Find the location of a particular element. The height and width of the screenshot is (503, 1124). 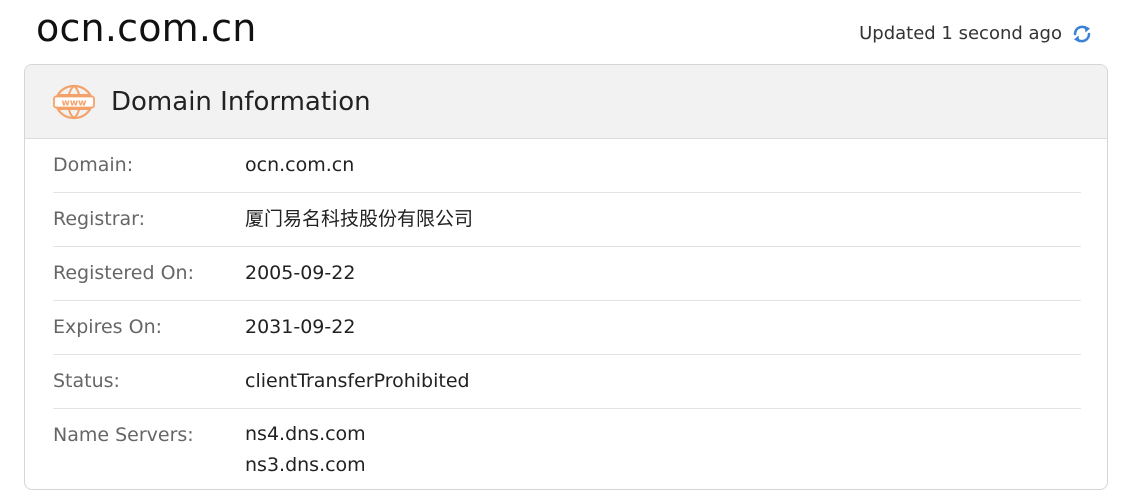

row-value: 2005-09-22 is located at coordinates (300, 273).